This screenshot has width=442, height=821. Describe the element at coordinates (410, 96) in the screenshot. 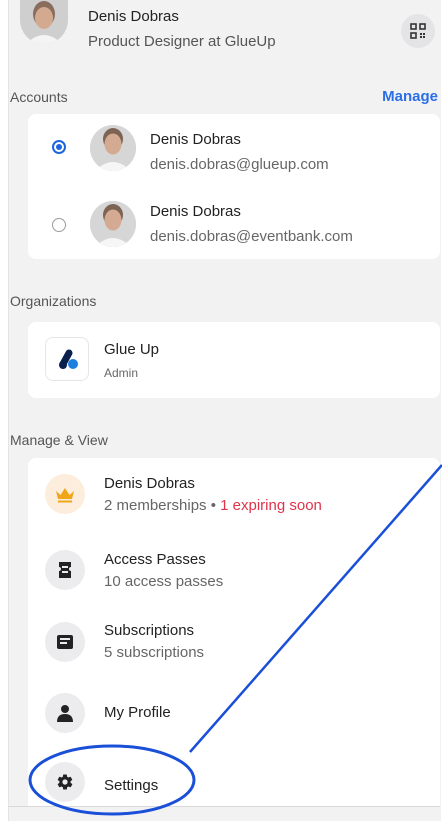

I see `manage-accounts-link: Manage` at that location.